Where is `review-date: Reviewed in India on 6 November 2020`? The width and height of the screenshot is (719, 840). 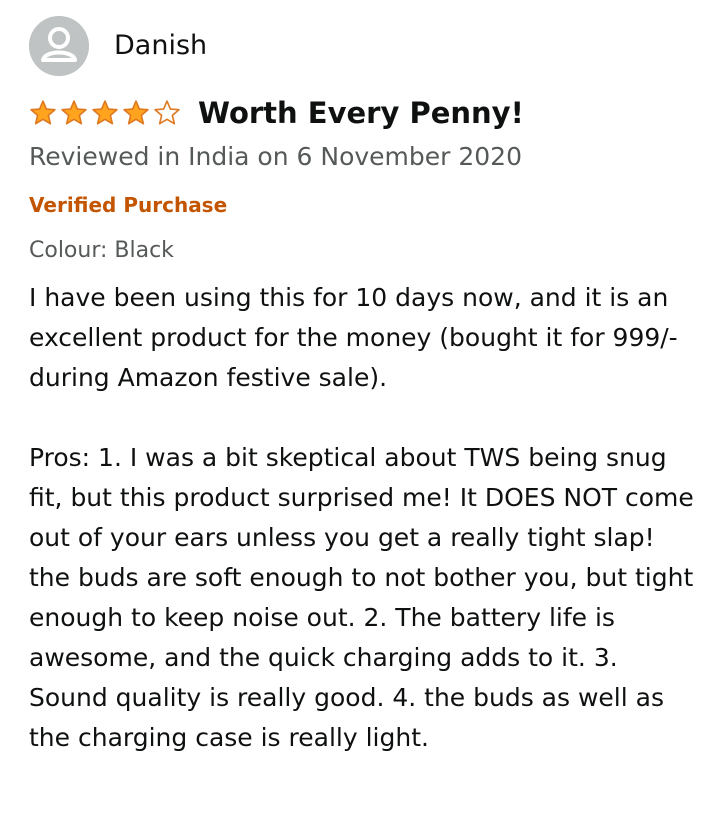
review-date: Reviewed in India on 6 November 2020 is located at coordinates (275, 156).